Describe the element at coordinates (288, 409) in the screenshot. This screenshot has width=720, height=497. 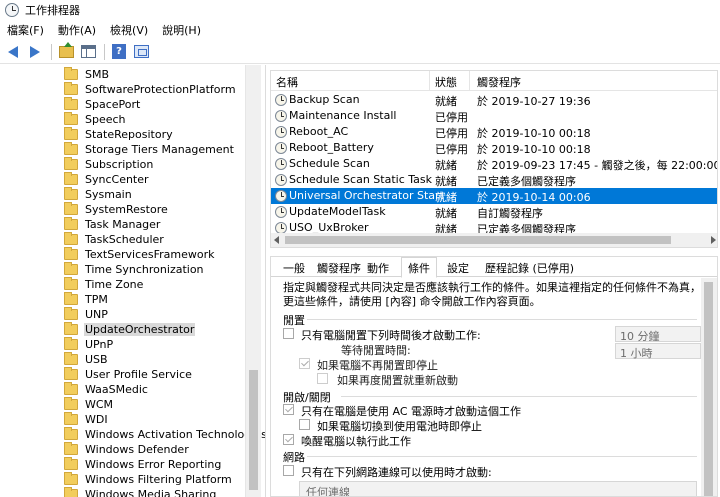
I see `ac-power-only-checkbox` at that location.